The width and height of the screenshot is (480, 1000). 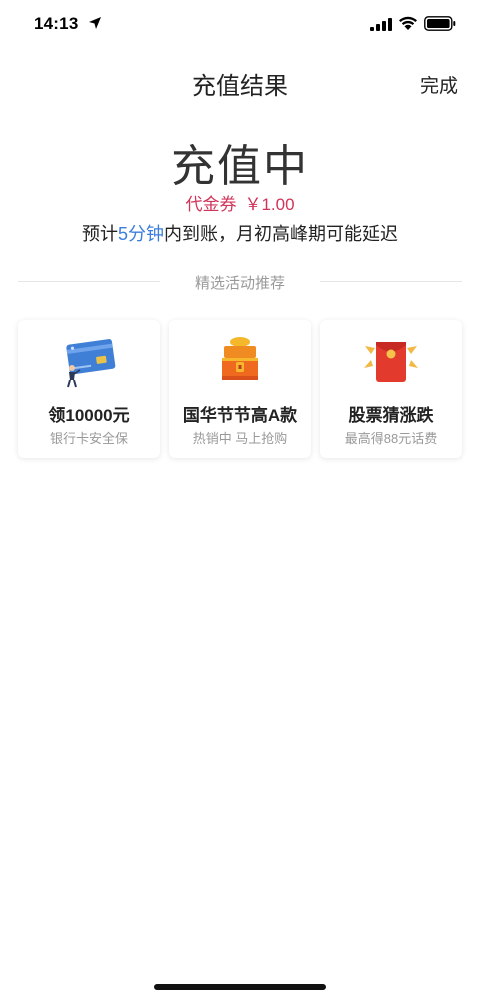 I want to click on featured-section-header: 精选活动推荐, so click(x=240, y=282).